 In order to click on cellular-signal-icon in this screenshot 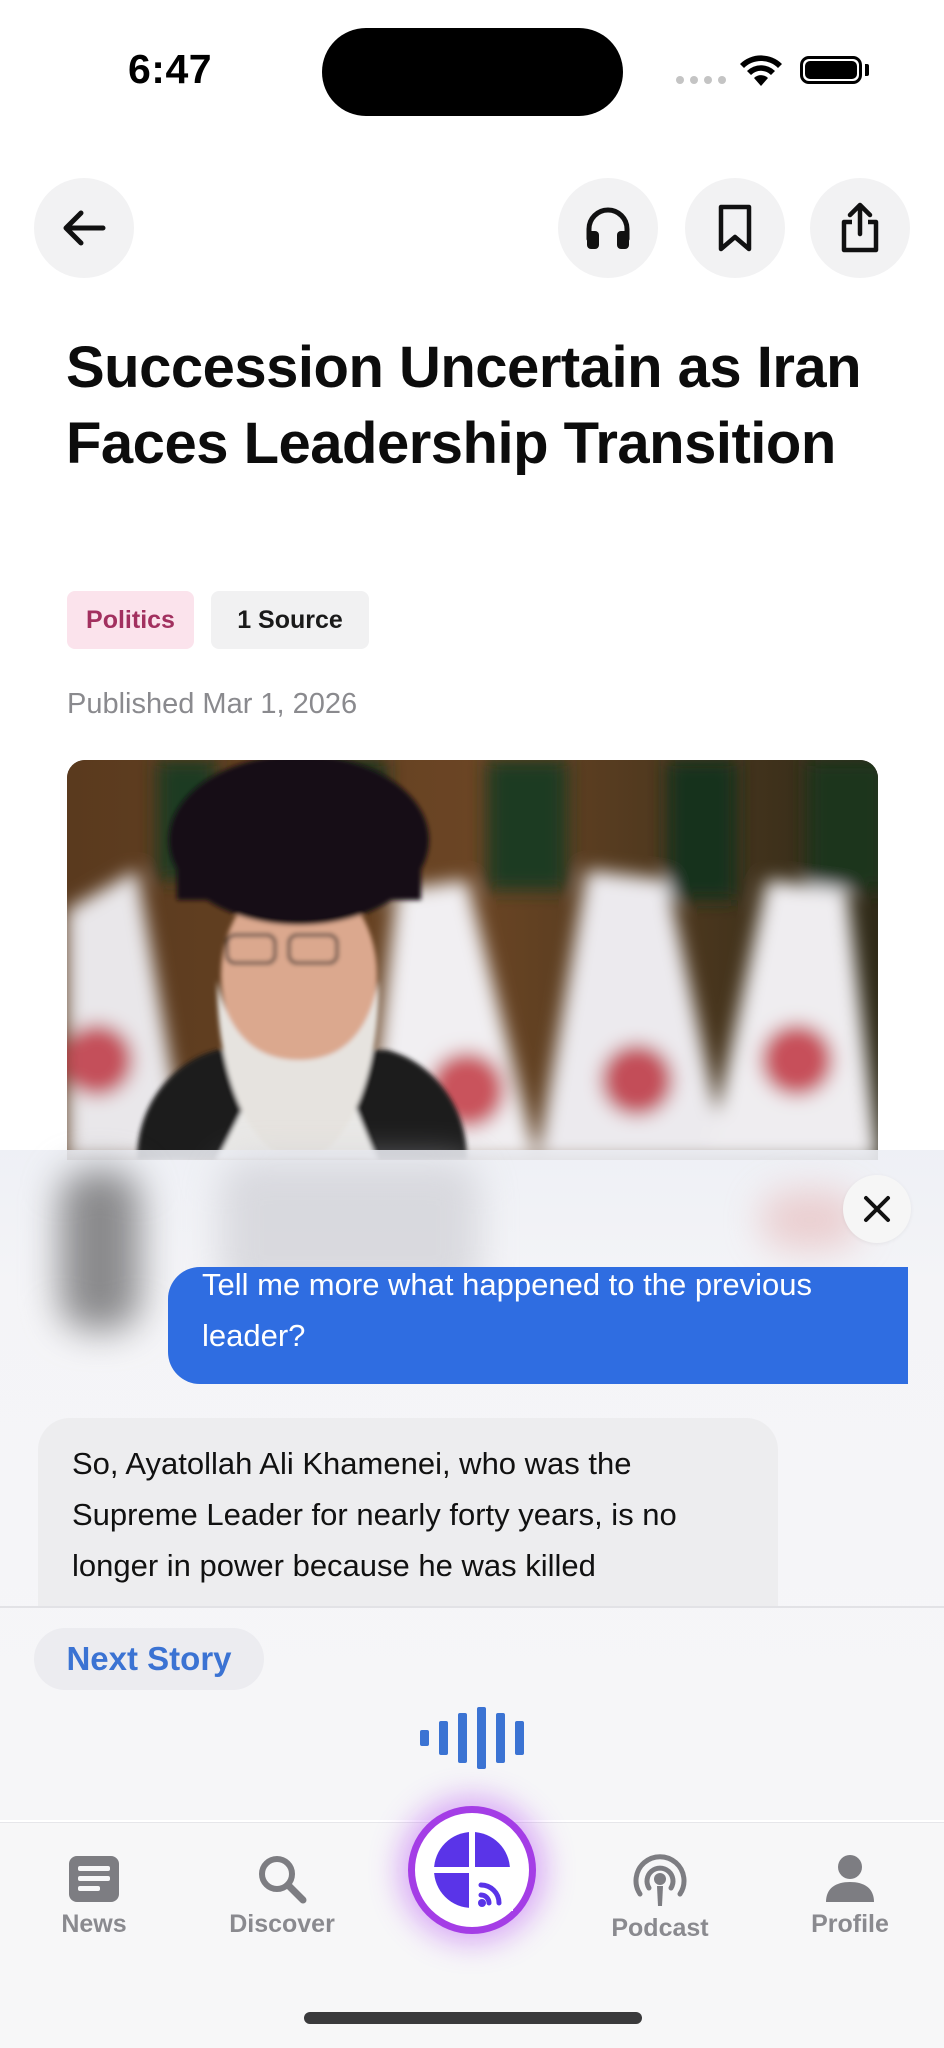, I will do `click(701, 80)`.